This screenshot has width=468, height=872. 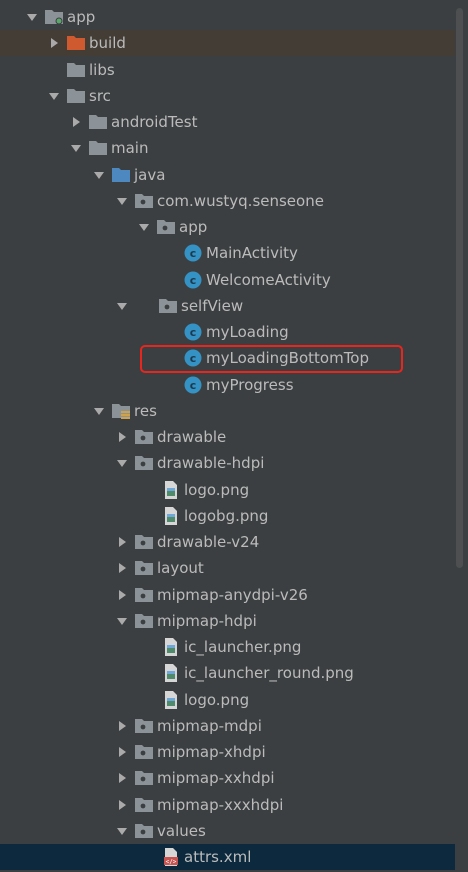 What do you see at coordinates (76, 43) in the screenshot?
I see `excluded-folder-icon` at bounding box center [76, 43].